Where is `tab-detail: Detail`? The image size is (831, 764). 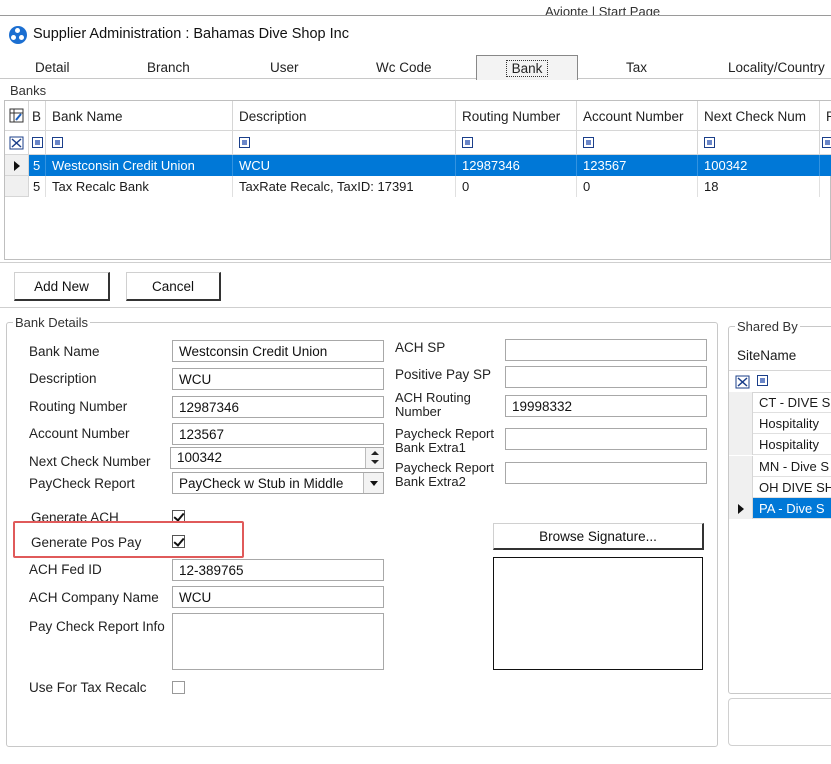 tab-detail: Detail is located at coordinates (52, 67).